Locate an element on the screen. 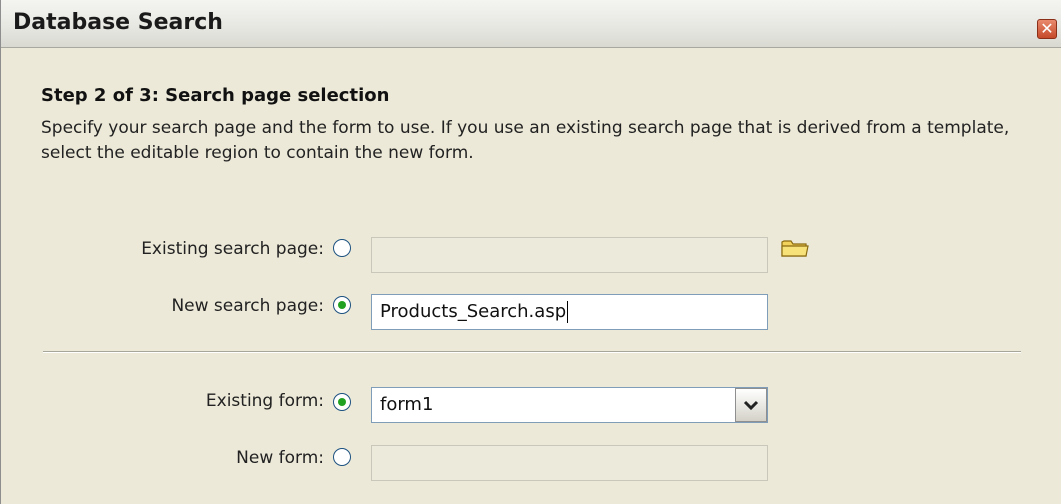 The width and height of the screenshot is (1061, 504). existing-form-dropdown-button is located at coordinates (751, 405).